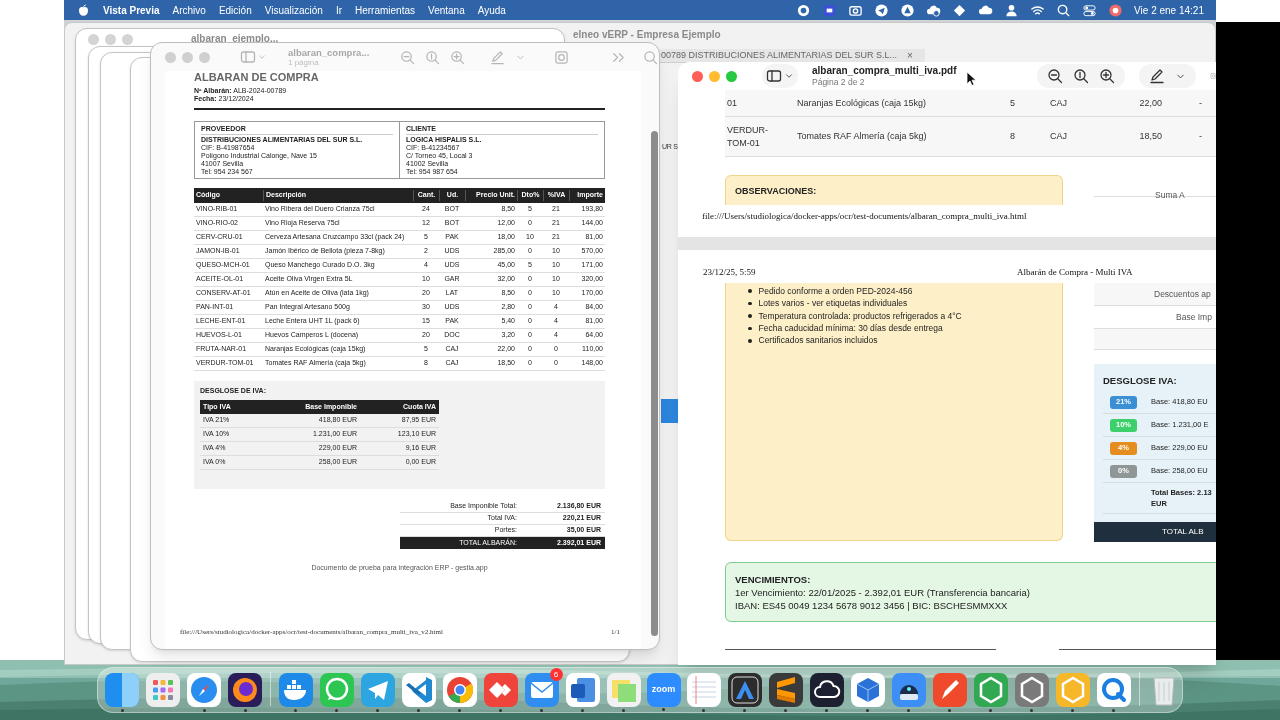 This screenshot has height=720, width=1280. I want to click on payment-line: 1er Vencimiento: 22/01/2025 - 2.392,01 EUR (Transferencia bancaria), so click(883, 592).